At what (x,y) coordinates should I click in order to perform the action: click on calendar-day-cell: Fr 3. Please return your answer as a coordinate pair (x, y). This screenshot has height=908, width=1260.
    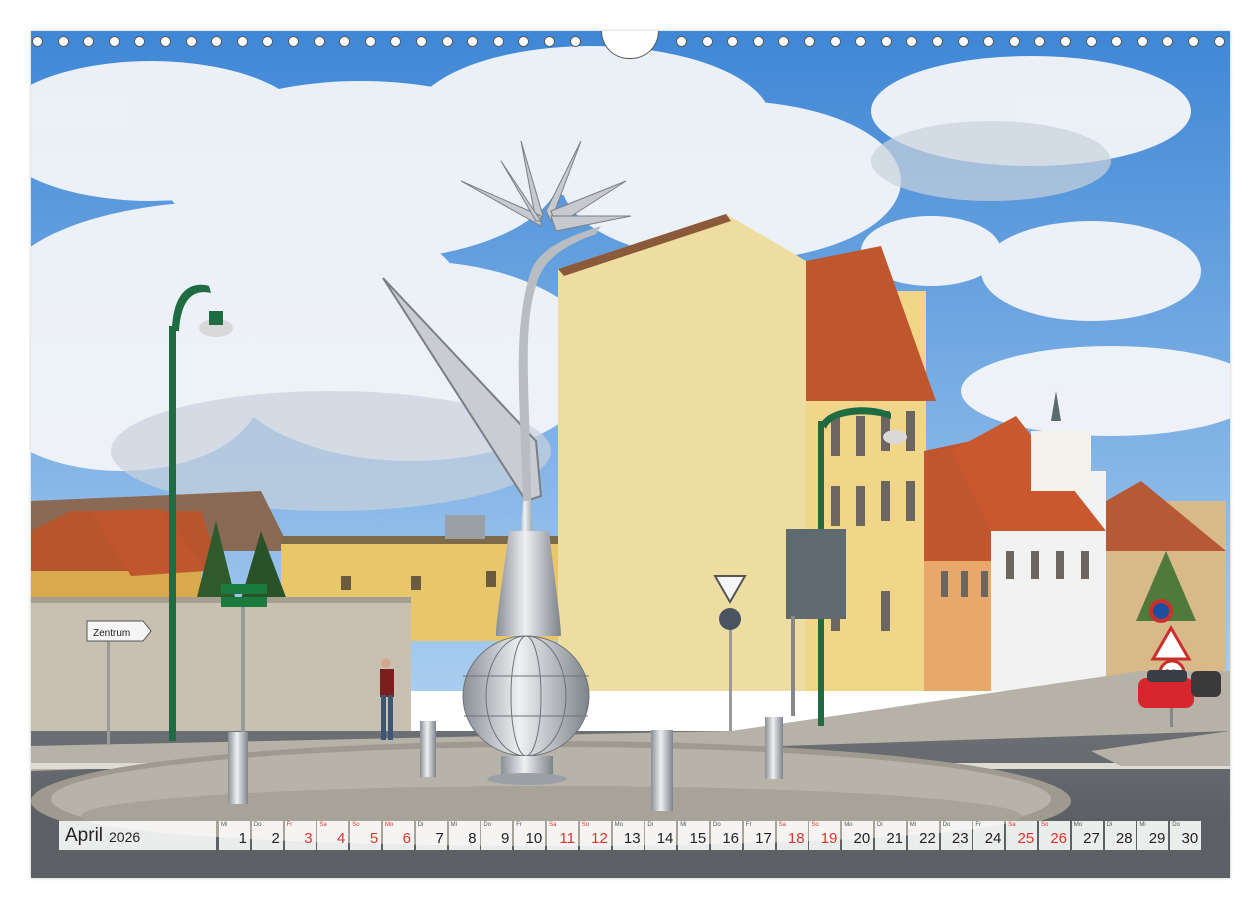
    Looking at the image, I should click on (300, 835).